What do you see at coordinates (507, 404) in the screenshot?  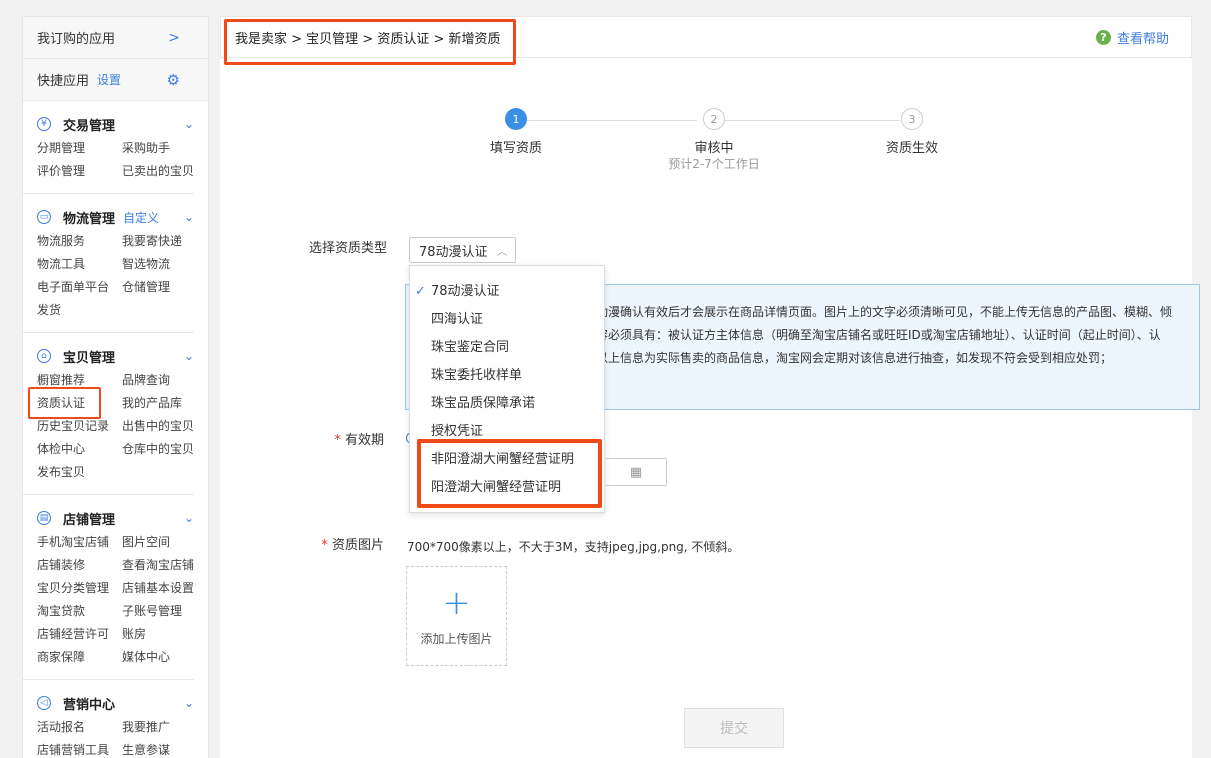 I see `dropdown-option: 珠宝品质保障承诺` at bounding box center [507, 404].